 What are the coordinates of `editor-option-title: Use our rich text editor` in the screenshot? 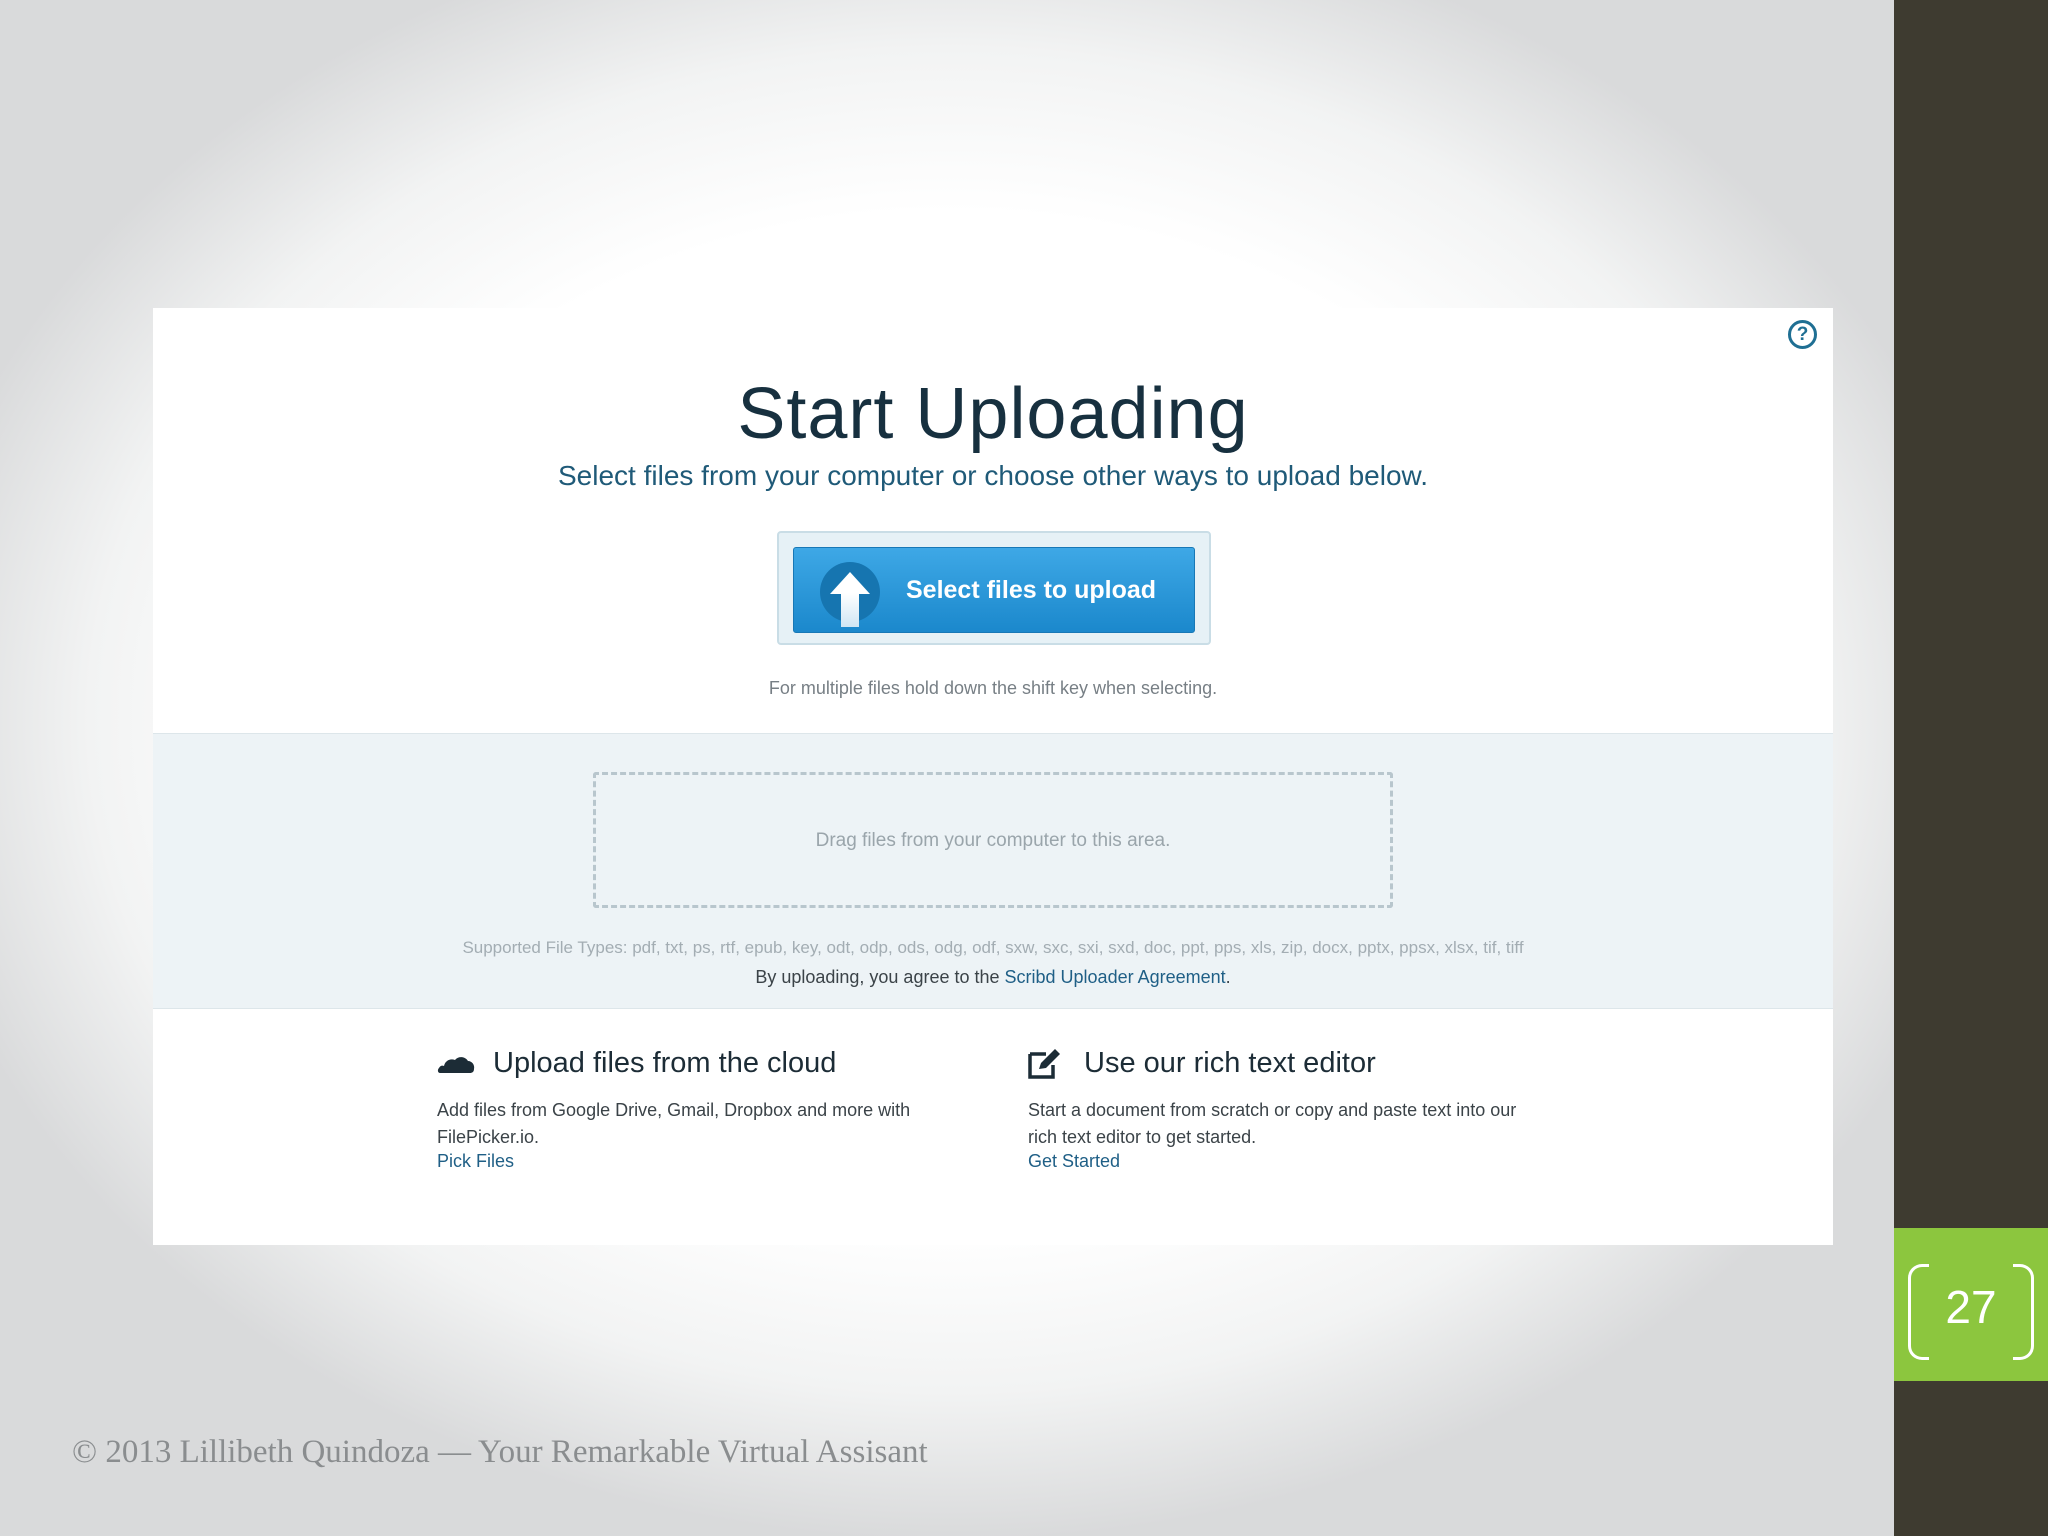 It's located at (1230, 1063).